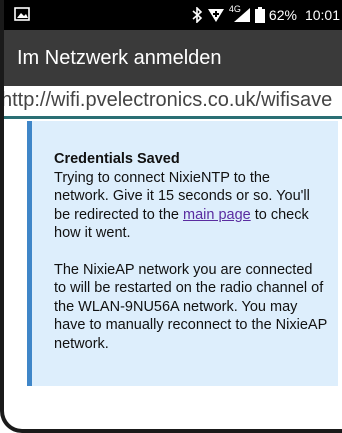 The height and width of the screenshot is (433, 342). I want to click on status-icons: 4G 62% 10:01, so click(266, 15).